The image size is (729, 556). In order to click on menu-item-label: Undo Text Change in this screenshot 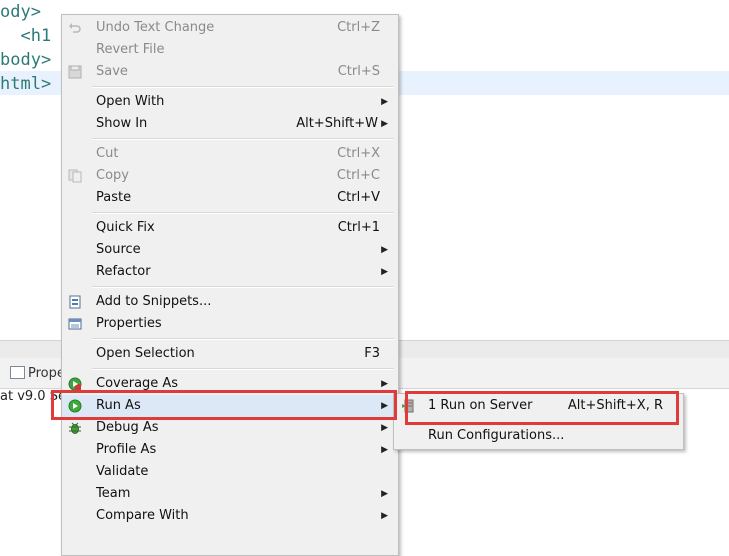, I will do `click(155, 27)`.